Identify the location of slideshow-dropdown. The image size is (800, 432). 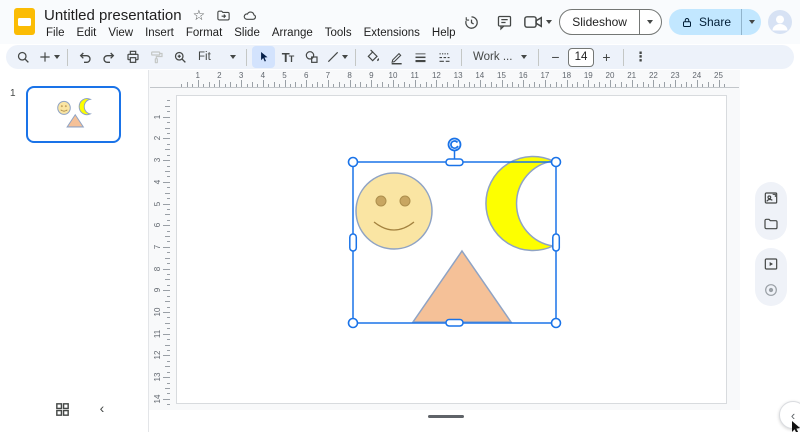
(649, 22).